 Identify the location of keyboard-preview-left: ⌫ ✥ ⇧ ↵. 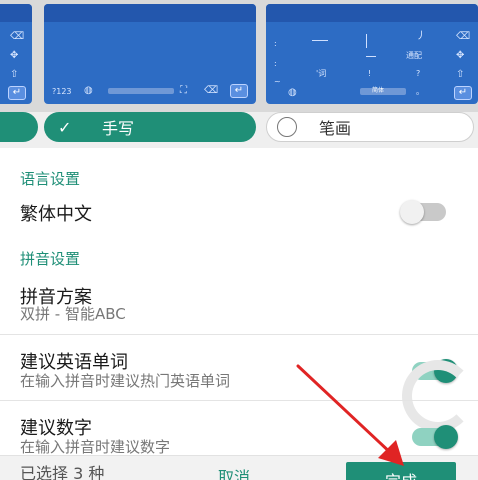
(16, 54).